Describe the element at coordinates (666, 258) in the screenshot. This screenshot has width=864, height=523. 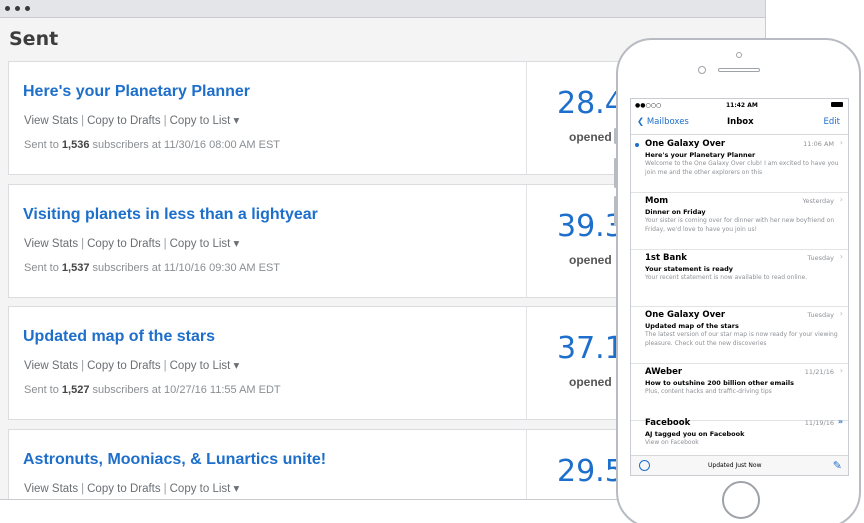
I see `mail-sender: 1st Bank` at that location.